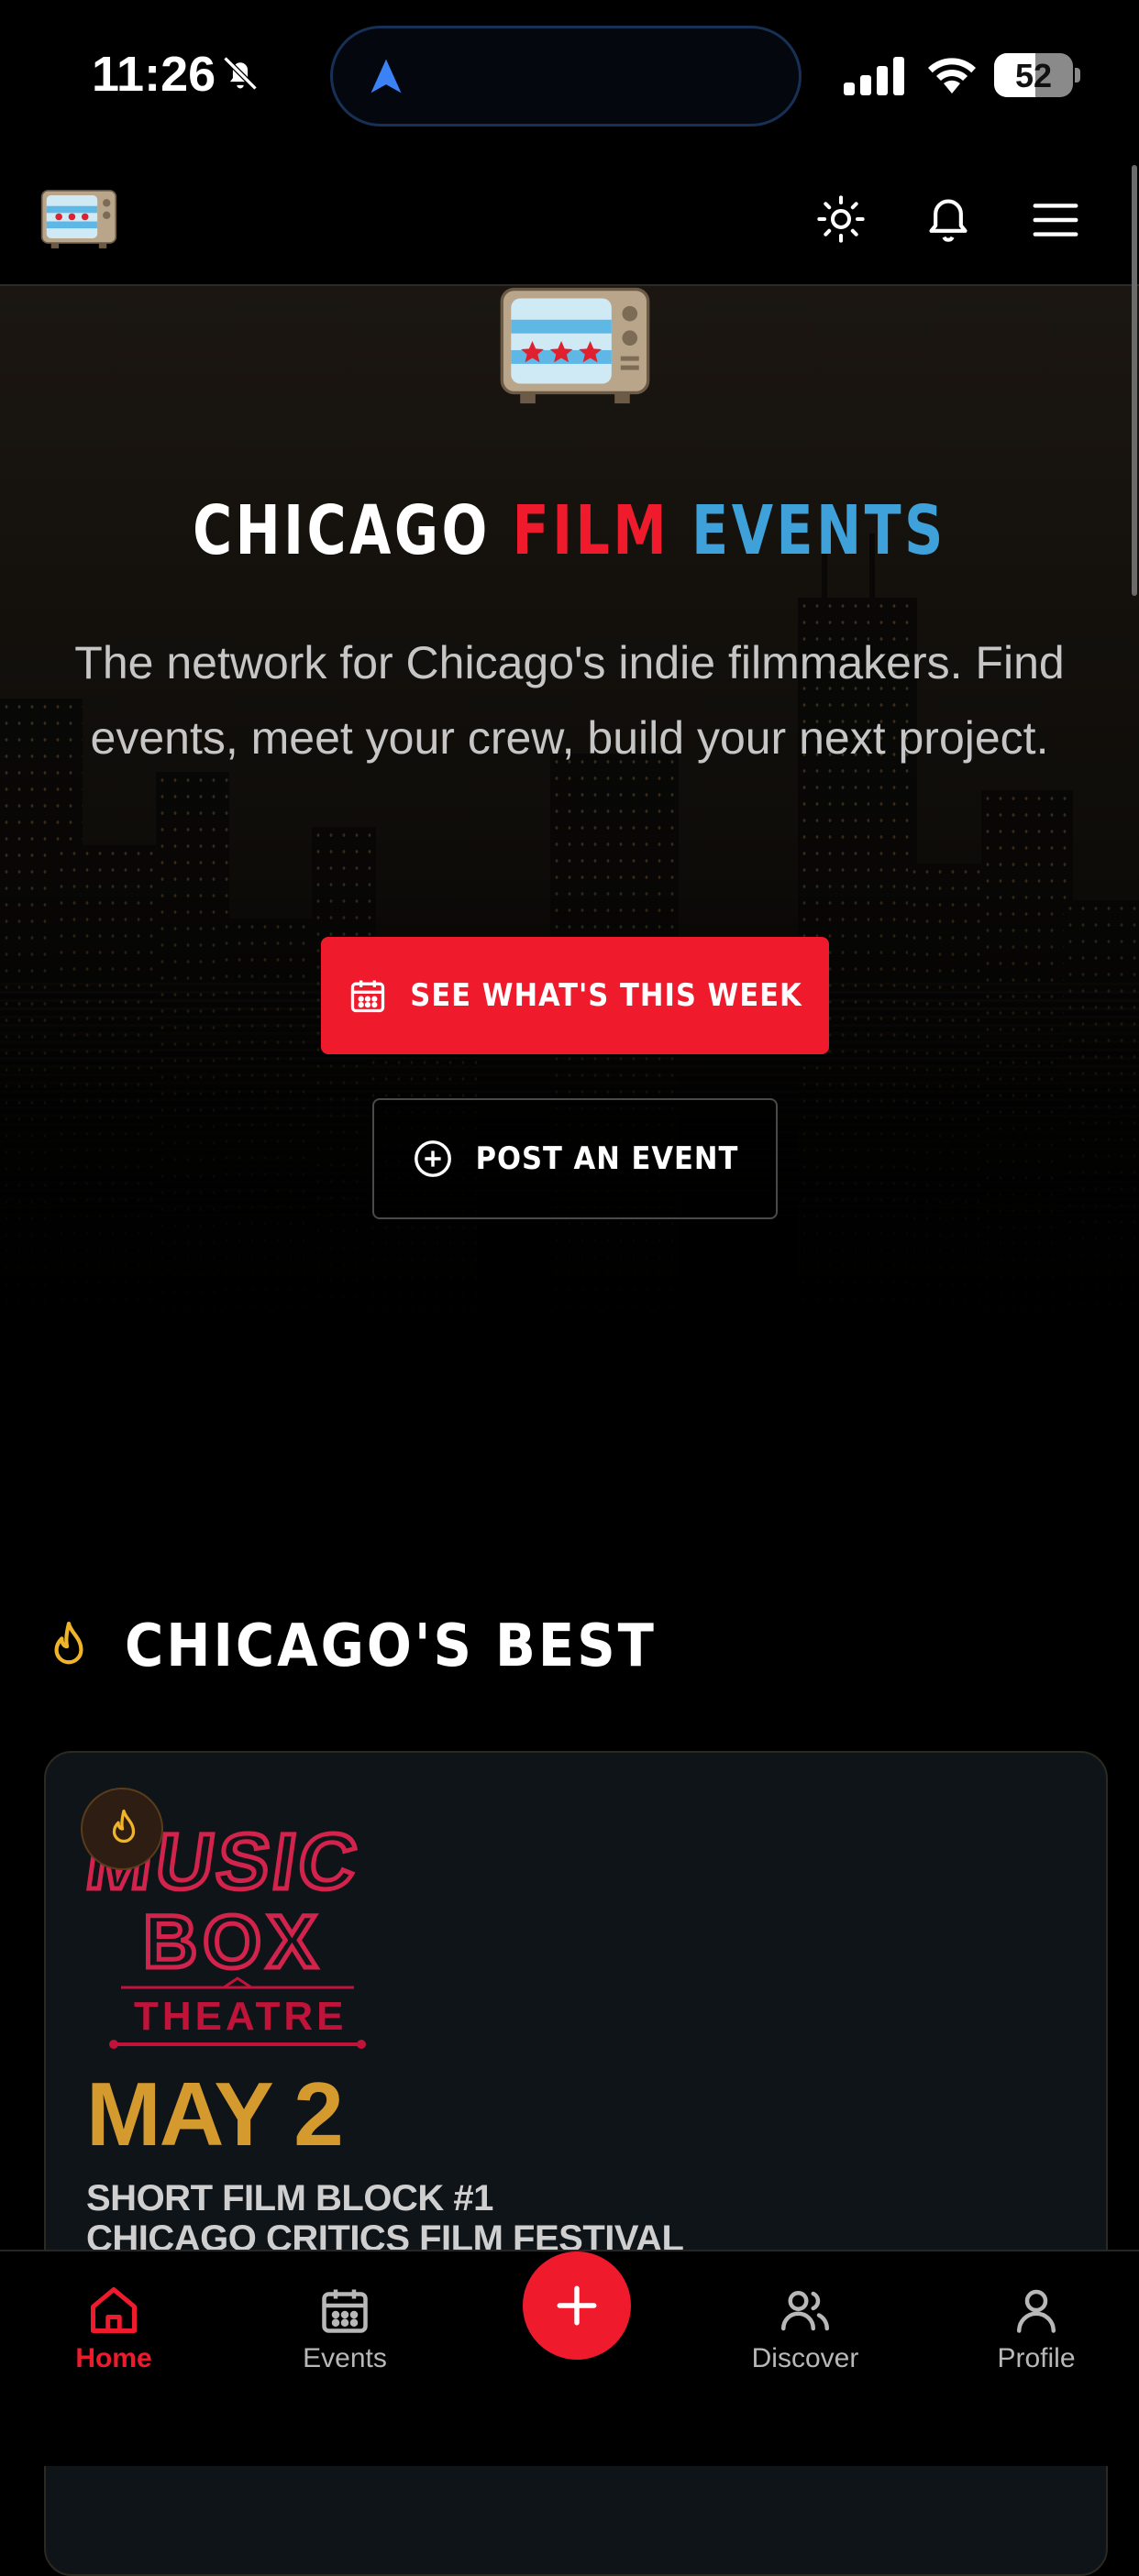  Describe the element at coordinates (289, 2198) in the screenshot. I see `event-title: SHORT FILM BLOCK #1` at that location.